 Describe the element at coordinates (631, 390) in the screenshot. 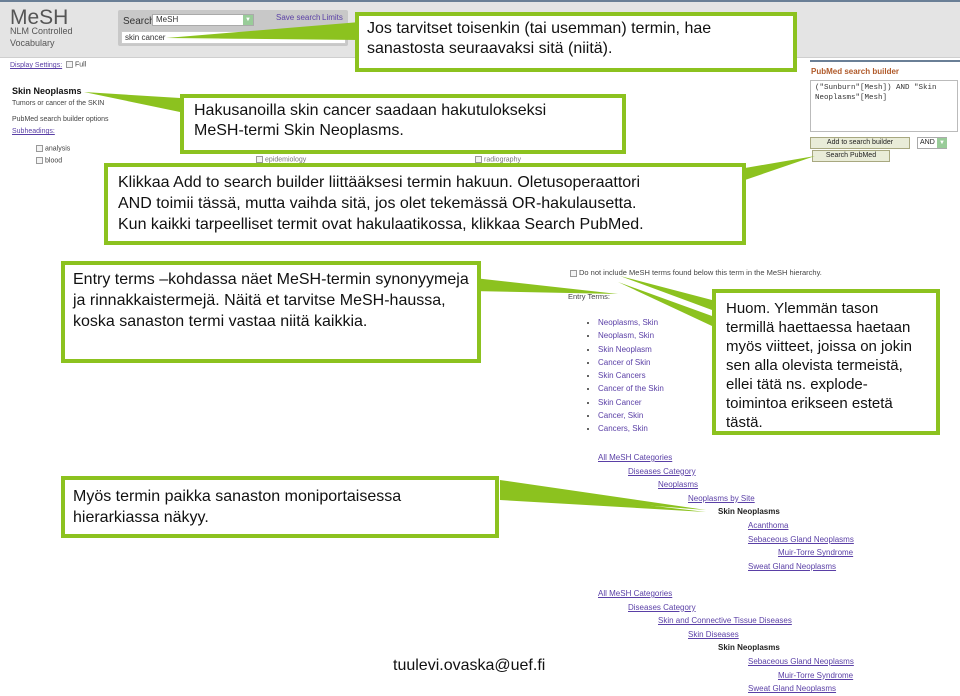

I see `entry-term: Cancer of the Skin` at that location.